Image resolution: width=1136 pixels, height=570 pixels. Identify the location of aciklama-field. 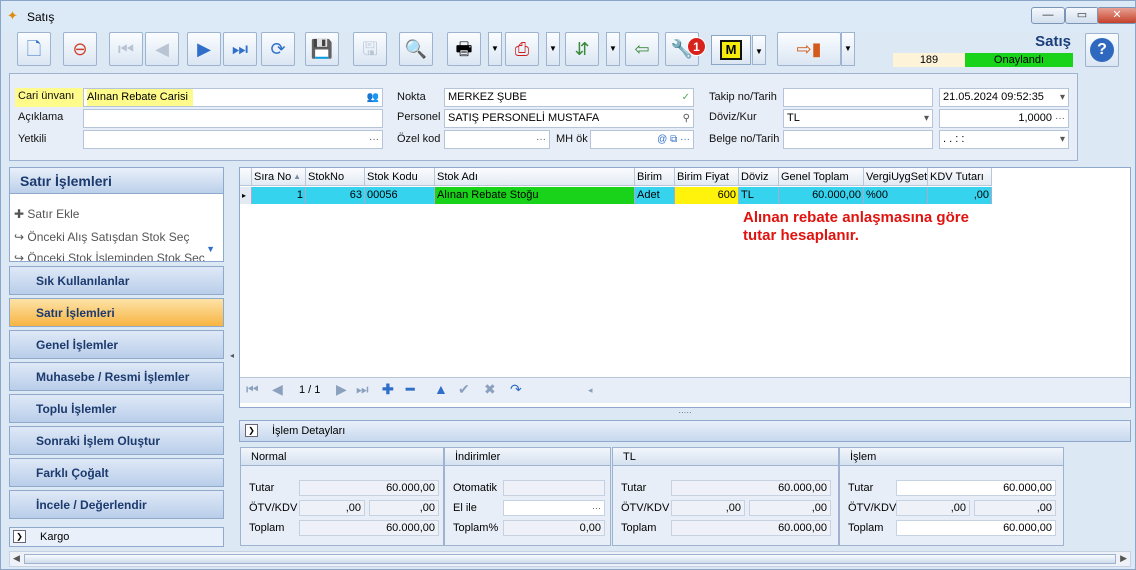
(233, 118).